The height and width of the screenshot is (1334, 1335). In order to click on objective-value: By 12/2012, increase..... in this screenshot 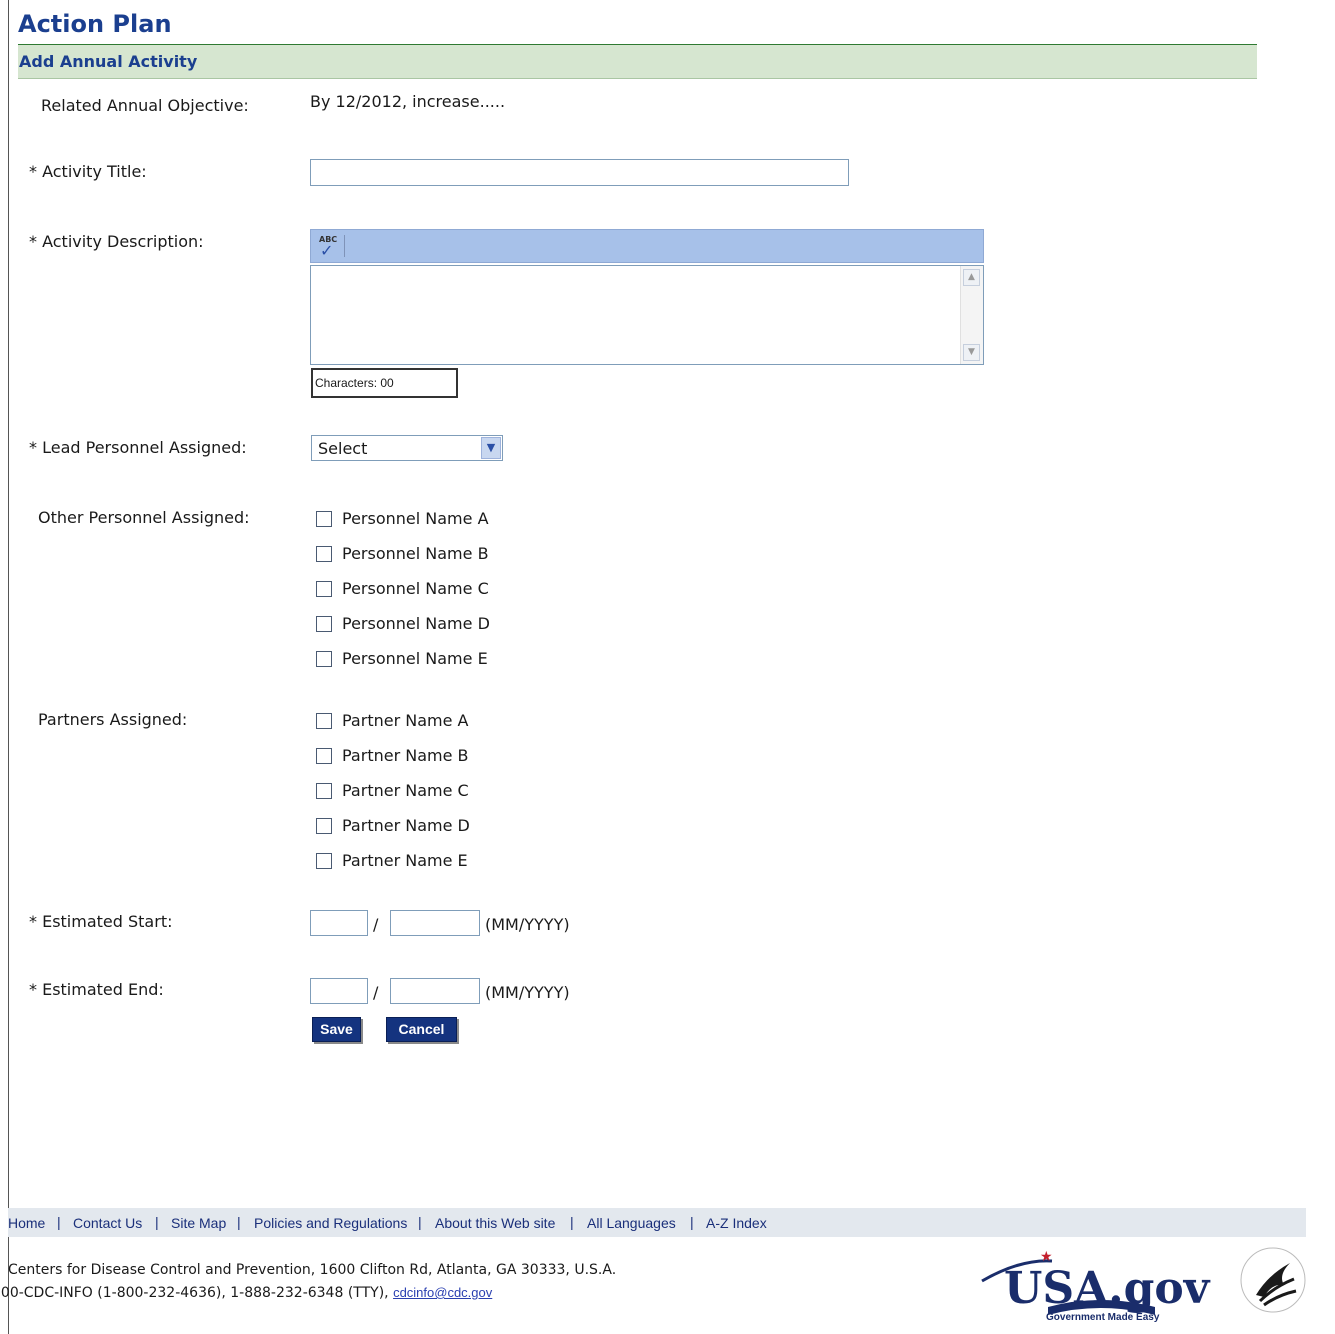, I will do `click(408, 101)`.